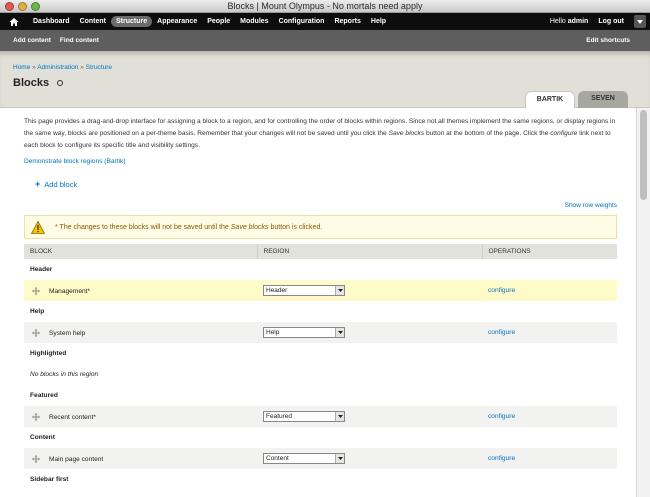 The image size is (650, 497). What do you see at coordinates (72, 417) in the screenshot?
I see `block-name: Recent content*` at bounding box center [72, 417].